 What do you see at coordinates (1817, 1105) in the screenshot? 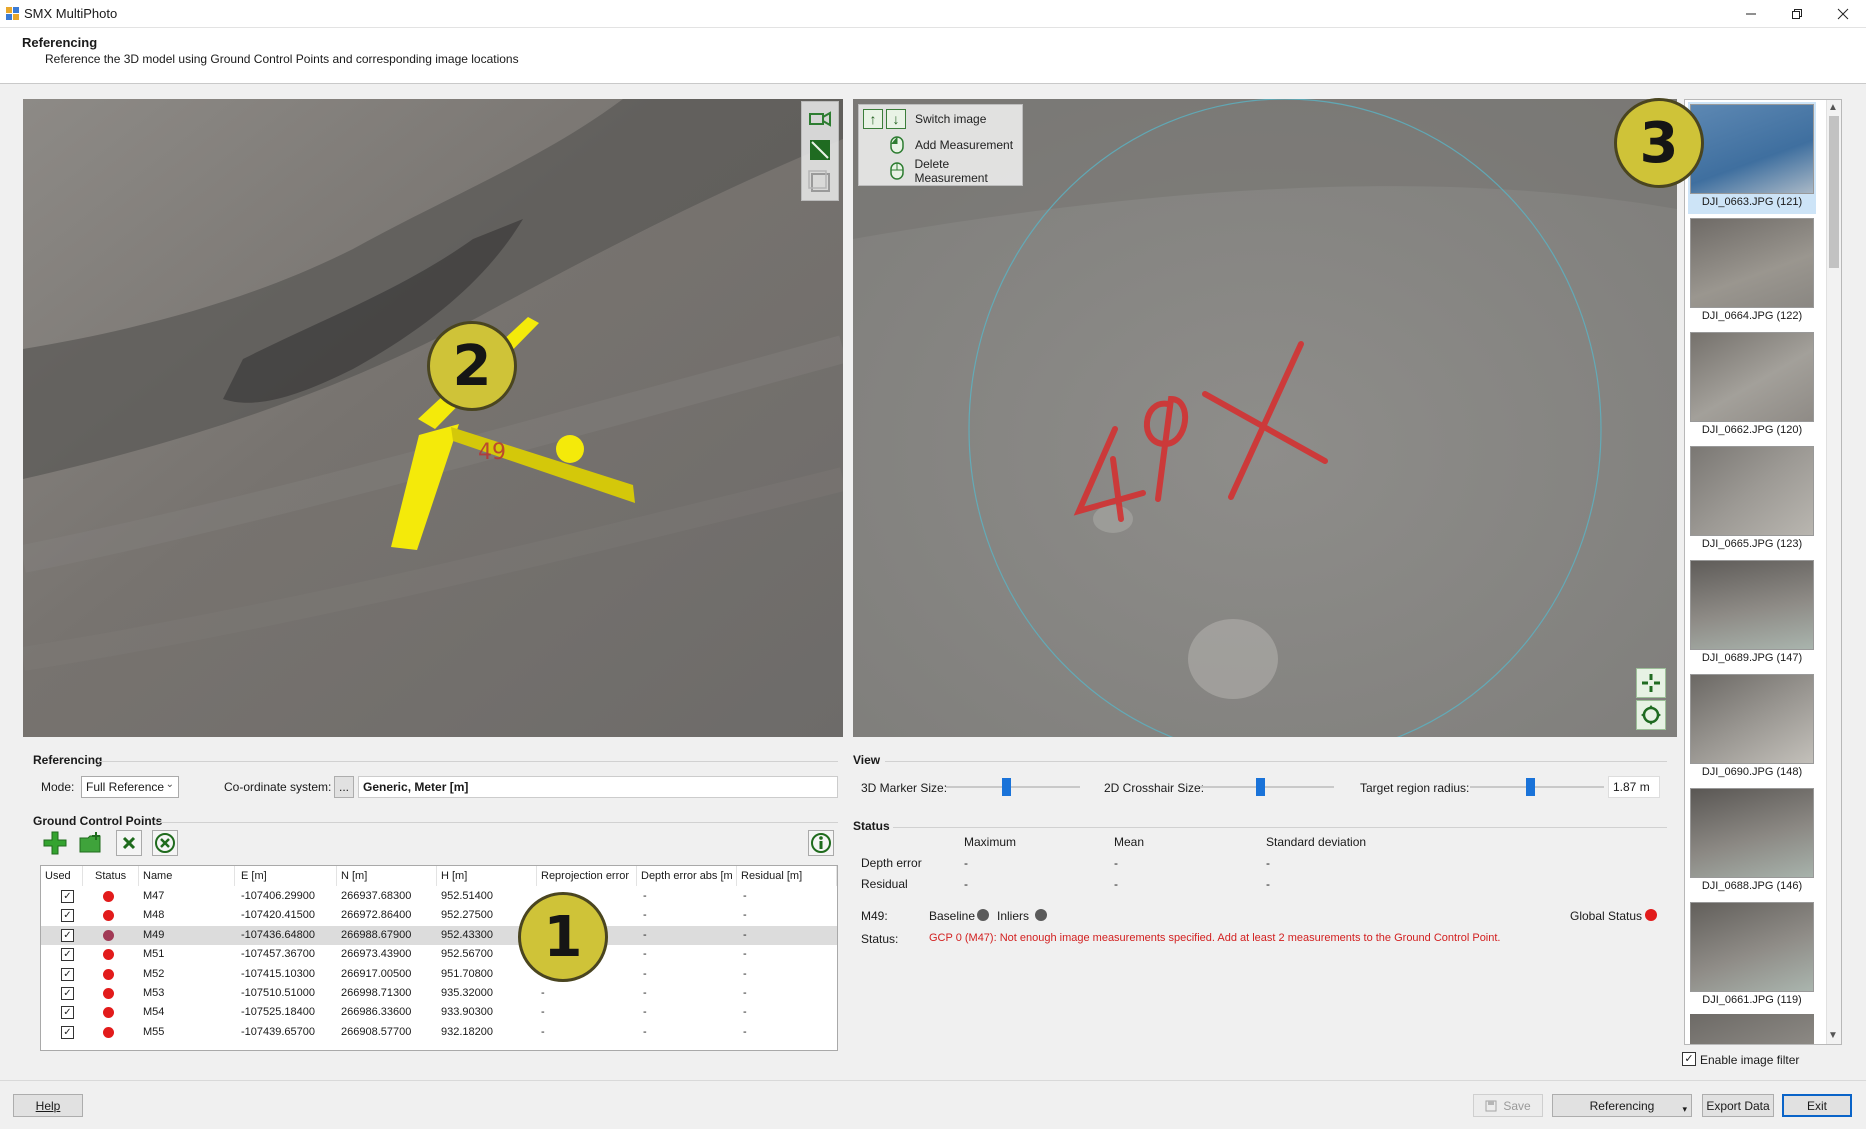
I see `exit-button: Exit` at bounding box center [1817, 1105].